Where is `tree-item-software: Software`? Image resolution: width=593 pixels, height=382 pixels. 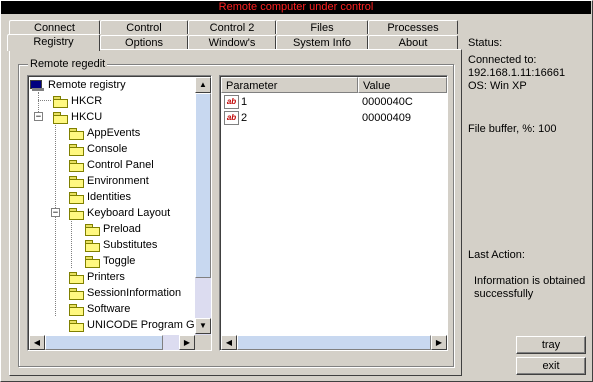
tree-item-software: Software is located at coordinates (99, 309).